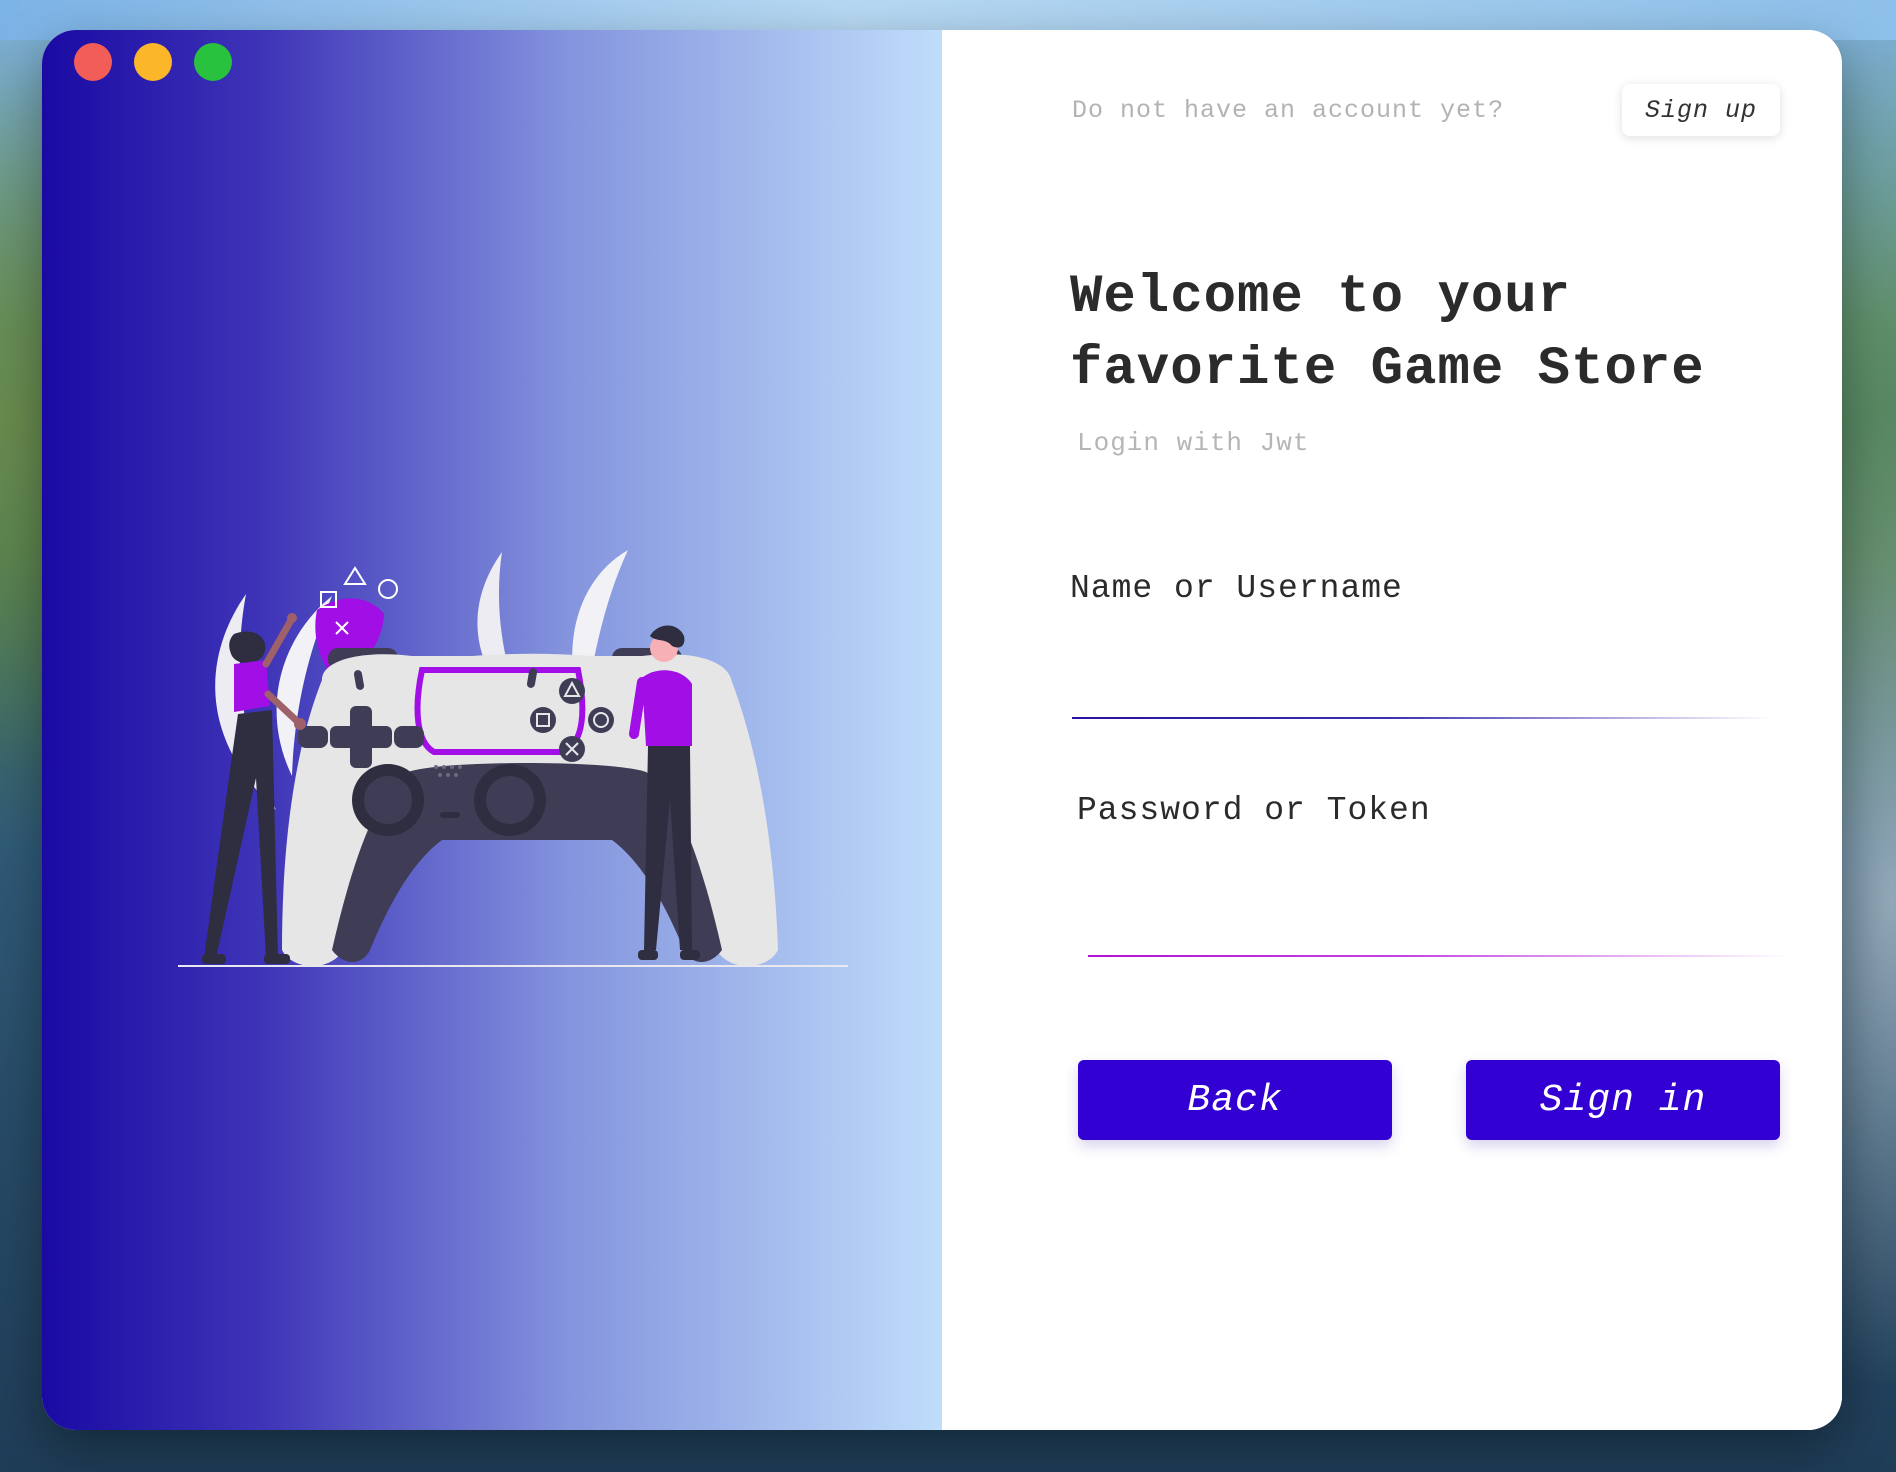 This screenshot has height=1472, width=1896. I want to click on maximize-window-button, so click(213, 62).